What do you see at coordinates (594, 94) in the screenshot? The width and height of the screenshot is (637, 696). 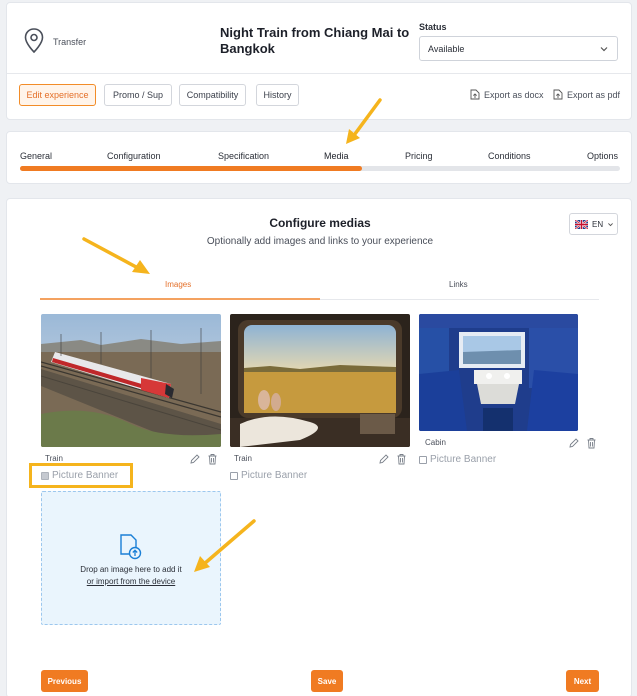 I see `export-pdf-label: Export as pdf` at bounding box center [594, 94].